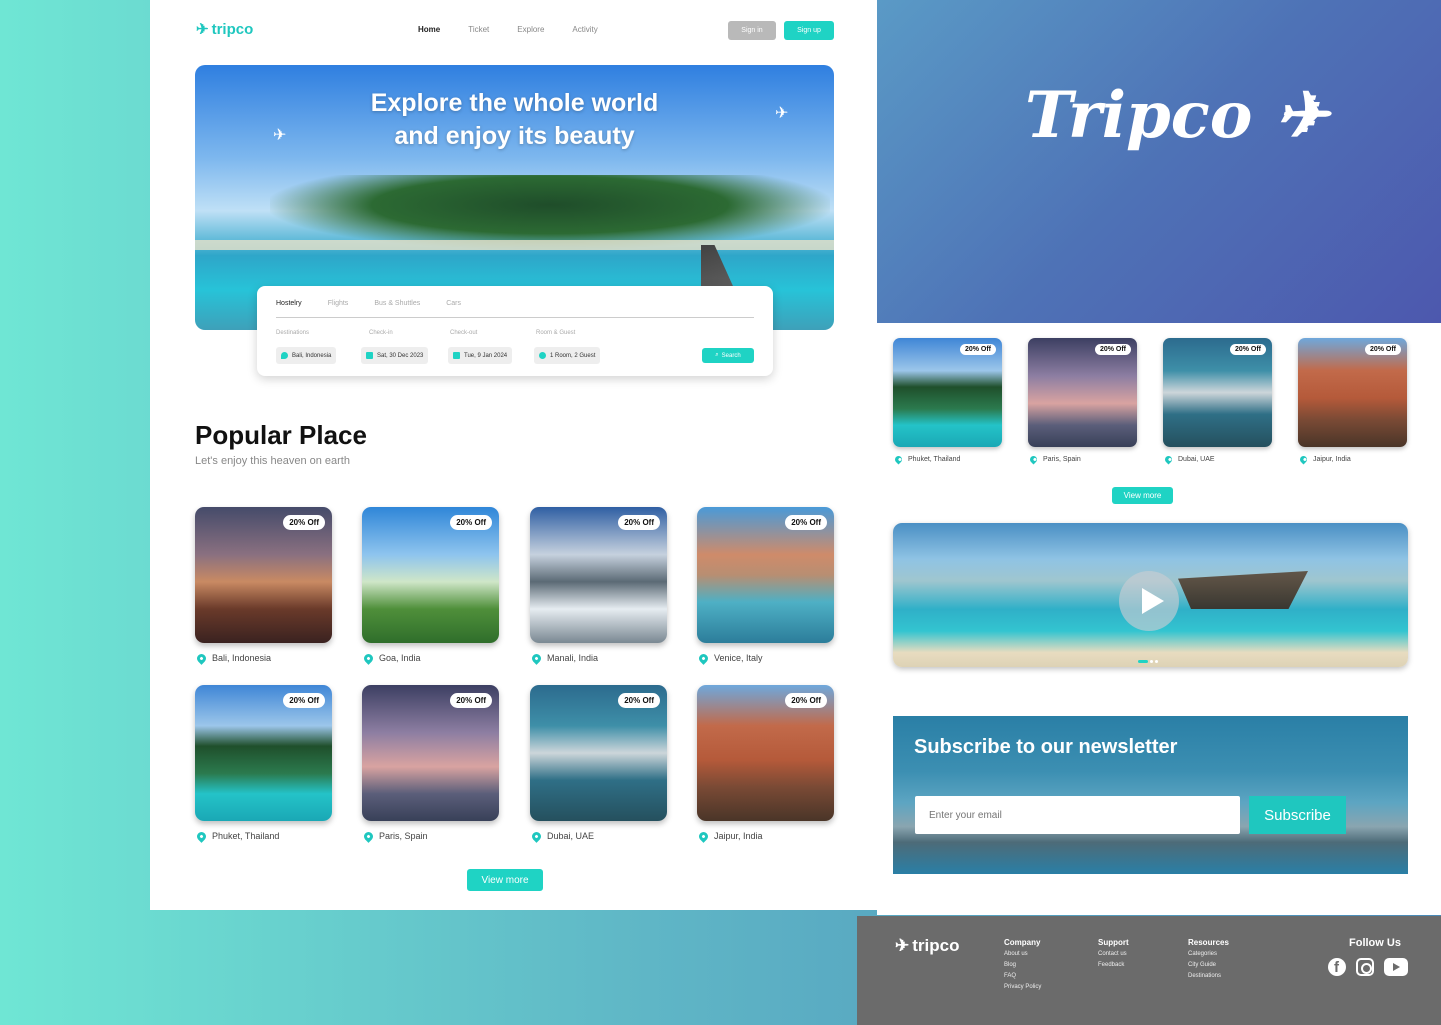 The image size is (1441, 1025). What do you see at coordinates (1159, 161) in the screenshot?
I see `brand-banner: Tripco ✈` at bounding box center [1159, 161].